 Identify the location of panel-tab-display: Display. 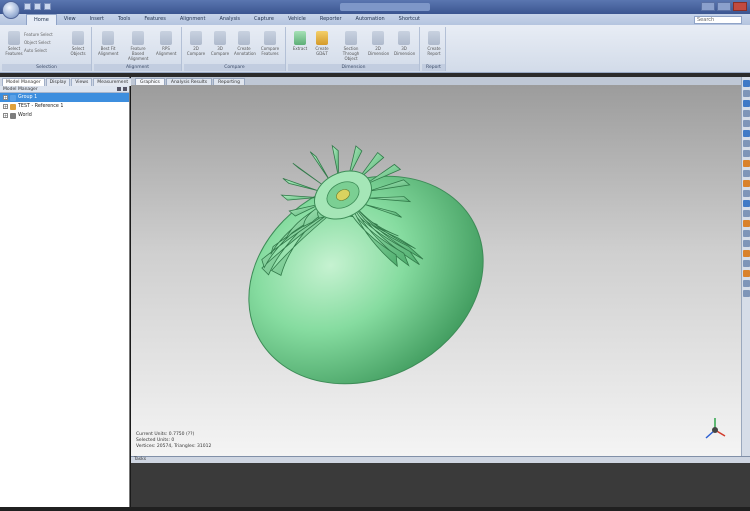
(58, 82).